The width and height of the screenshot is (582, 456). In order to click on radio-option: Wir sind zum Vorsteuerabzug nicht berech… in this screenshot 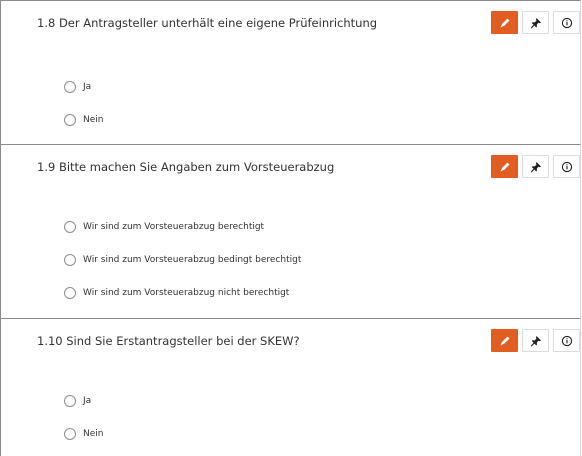, I will do `click(176, 293)`.